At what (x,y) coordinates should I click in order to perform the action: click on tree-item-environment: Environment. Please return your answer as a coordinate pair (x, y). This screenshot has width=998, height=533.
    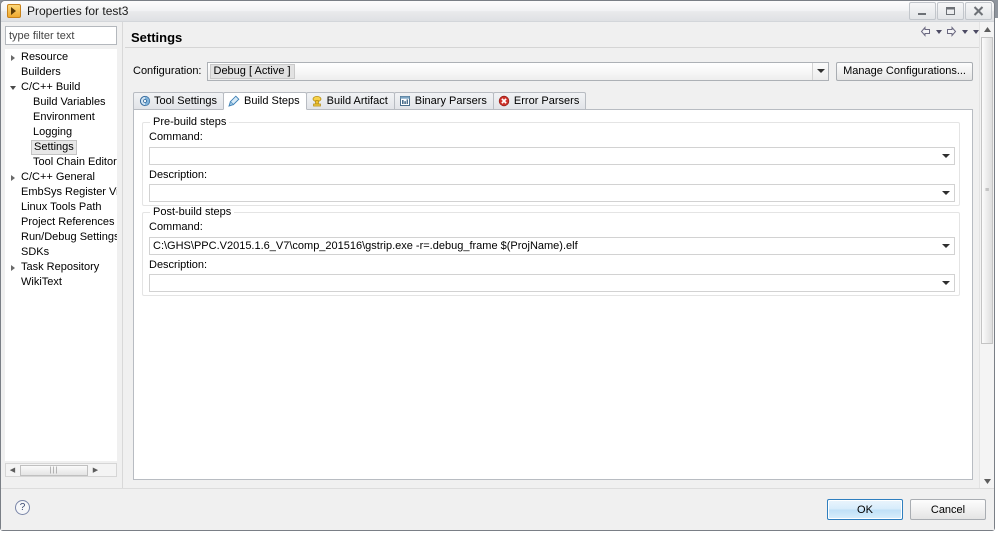
    Looking at the image, I should click on (61, 117).